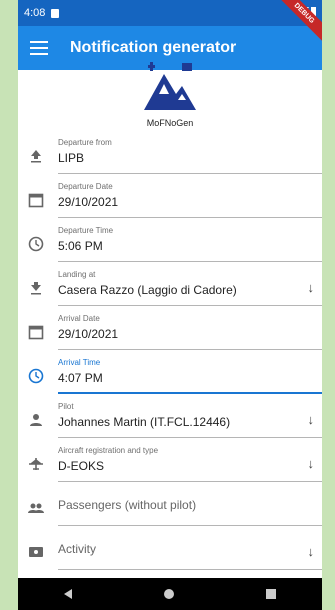 The image size is (335, 610). What do you see at coordinates (170, 23) in the screenshot?
I see `status-bar: 4:08 DEBUG` at bounding box center [170, 23].